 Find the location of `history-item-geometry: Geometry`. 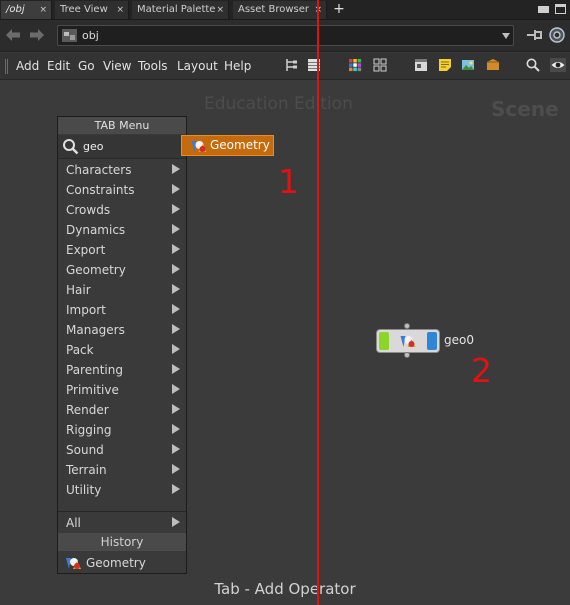

history-item-geometry: Geometry is located at coordinates (122, 563).